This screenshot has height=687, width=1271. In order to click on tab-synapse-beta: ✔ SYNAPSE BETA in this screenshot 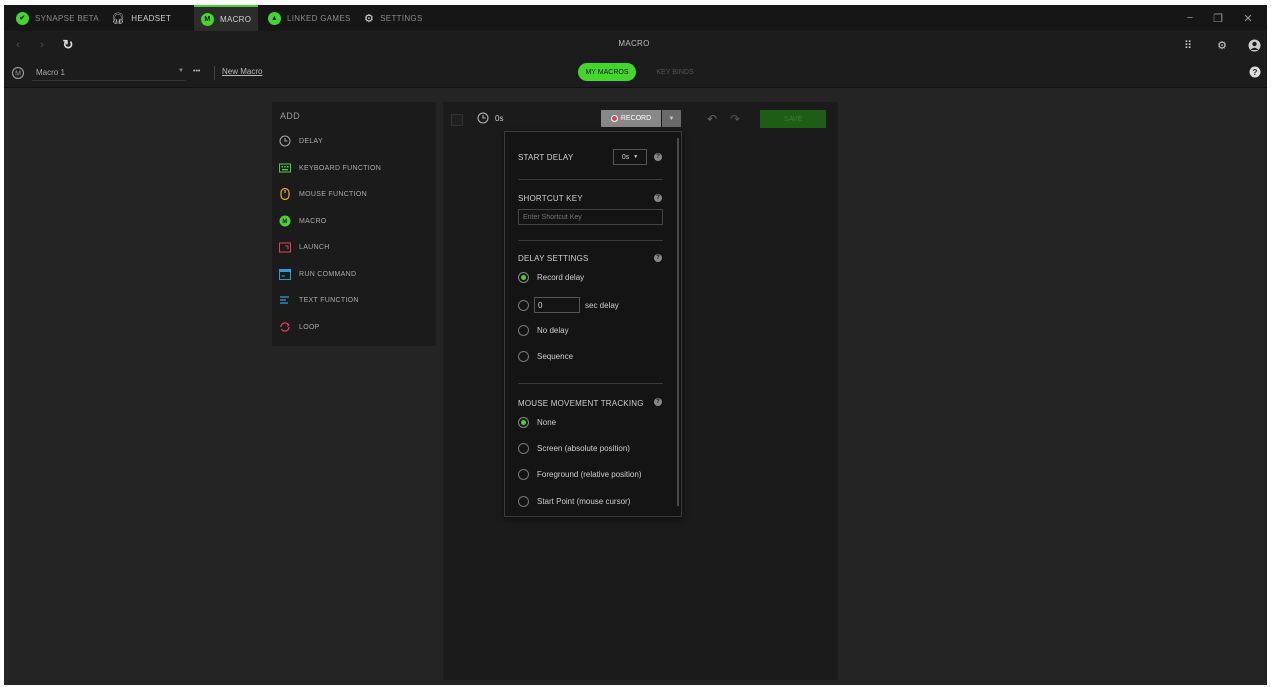, I will do `click(57, 18)`.